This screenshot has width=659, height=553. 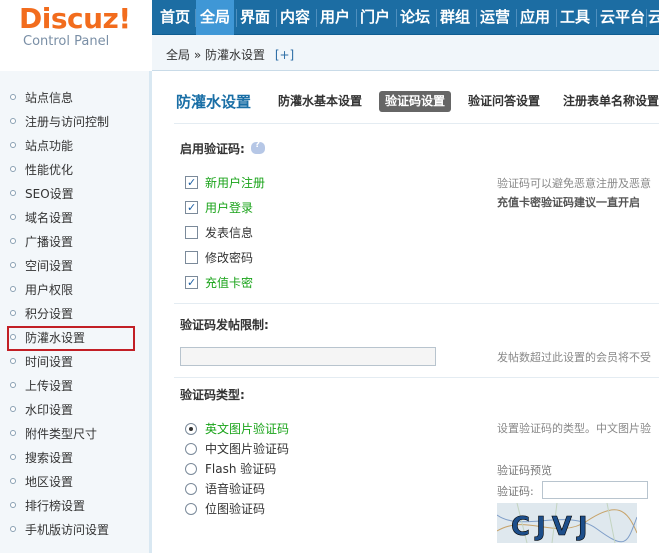 What do you see at coordinates (71, 338) in the screenshot?
I see `active-item-highlight` at bounding box center [71, 338].